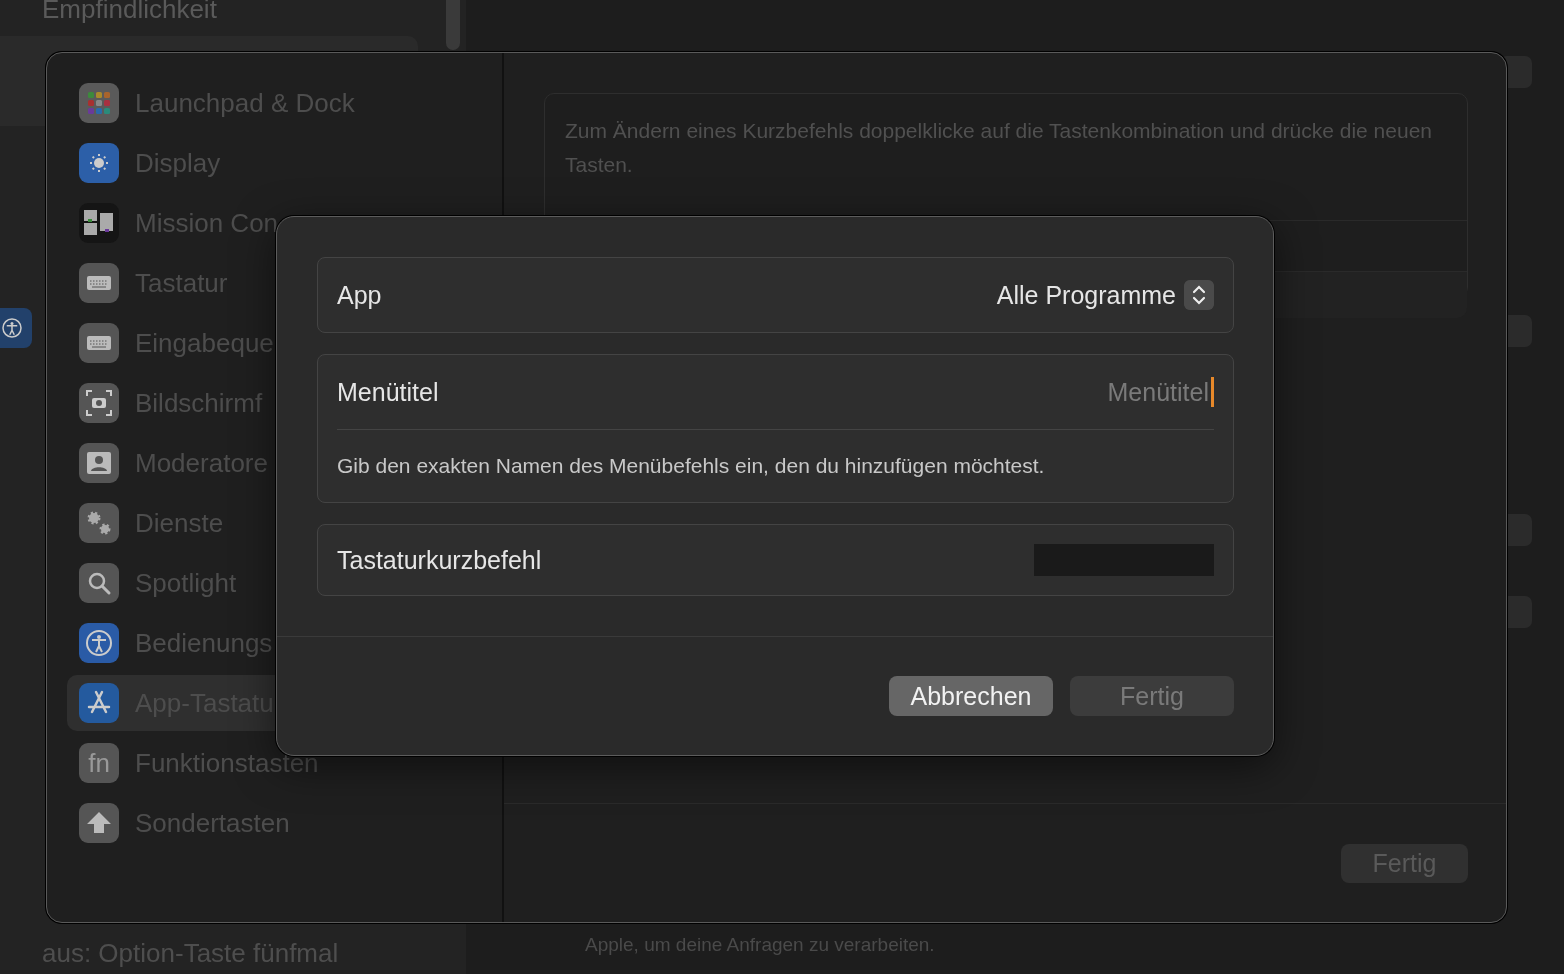  Describe the element at coordinates (99, 103) in the screenshot. I see `launchpad-icon` at that location.